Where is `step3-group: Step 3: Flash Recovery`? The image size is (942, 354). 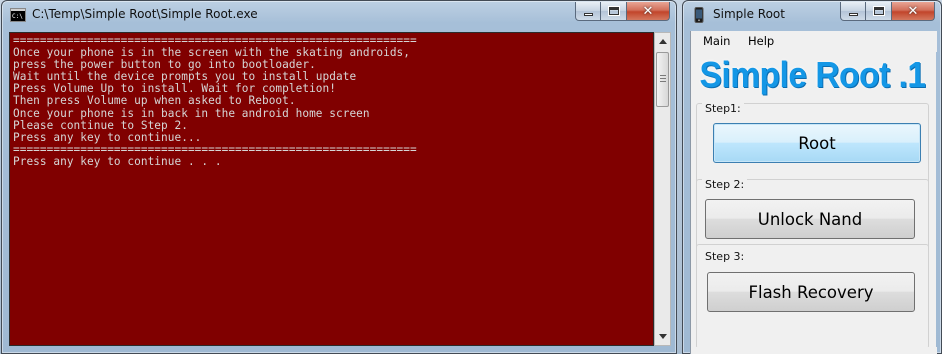
step3-group: Step 3: Flash Recovery is located at coordinates (812, 296).